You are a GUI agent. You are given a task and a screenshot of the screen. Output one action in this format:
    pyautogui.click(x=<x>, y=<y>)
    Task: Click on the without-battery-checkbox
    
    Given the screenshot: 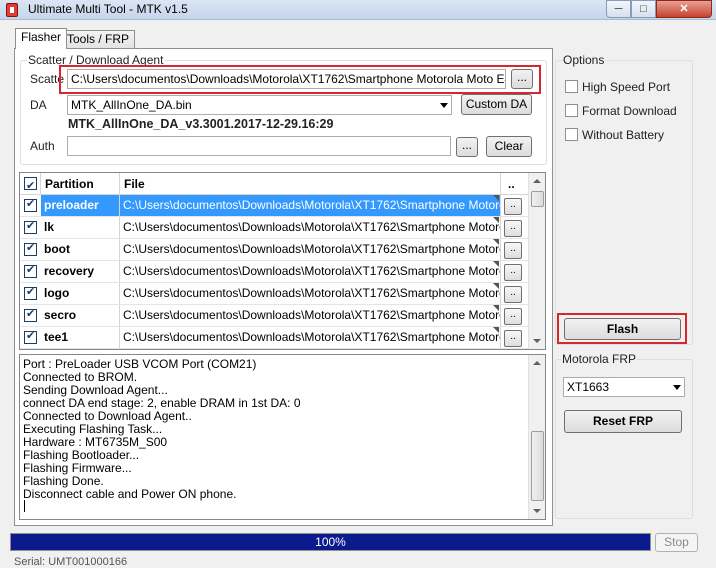 What is the action you would take?
    pyautogui.click(x=571, y=135)
    